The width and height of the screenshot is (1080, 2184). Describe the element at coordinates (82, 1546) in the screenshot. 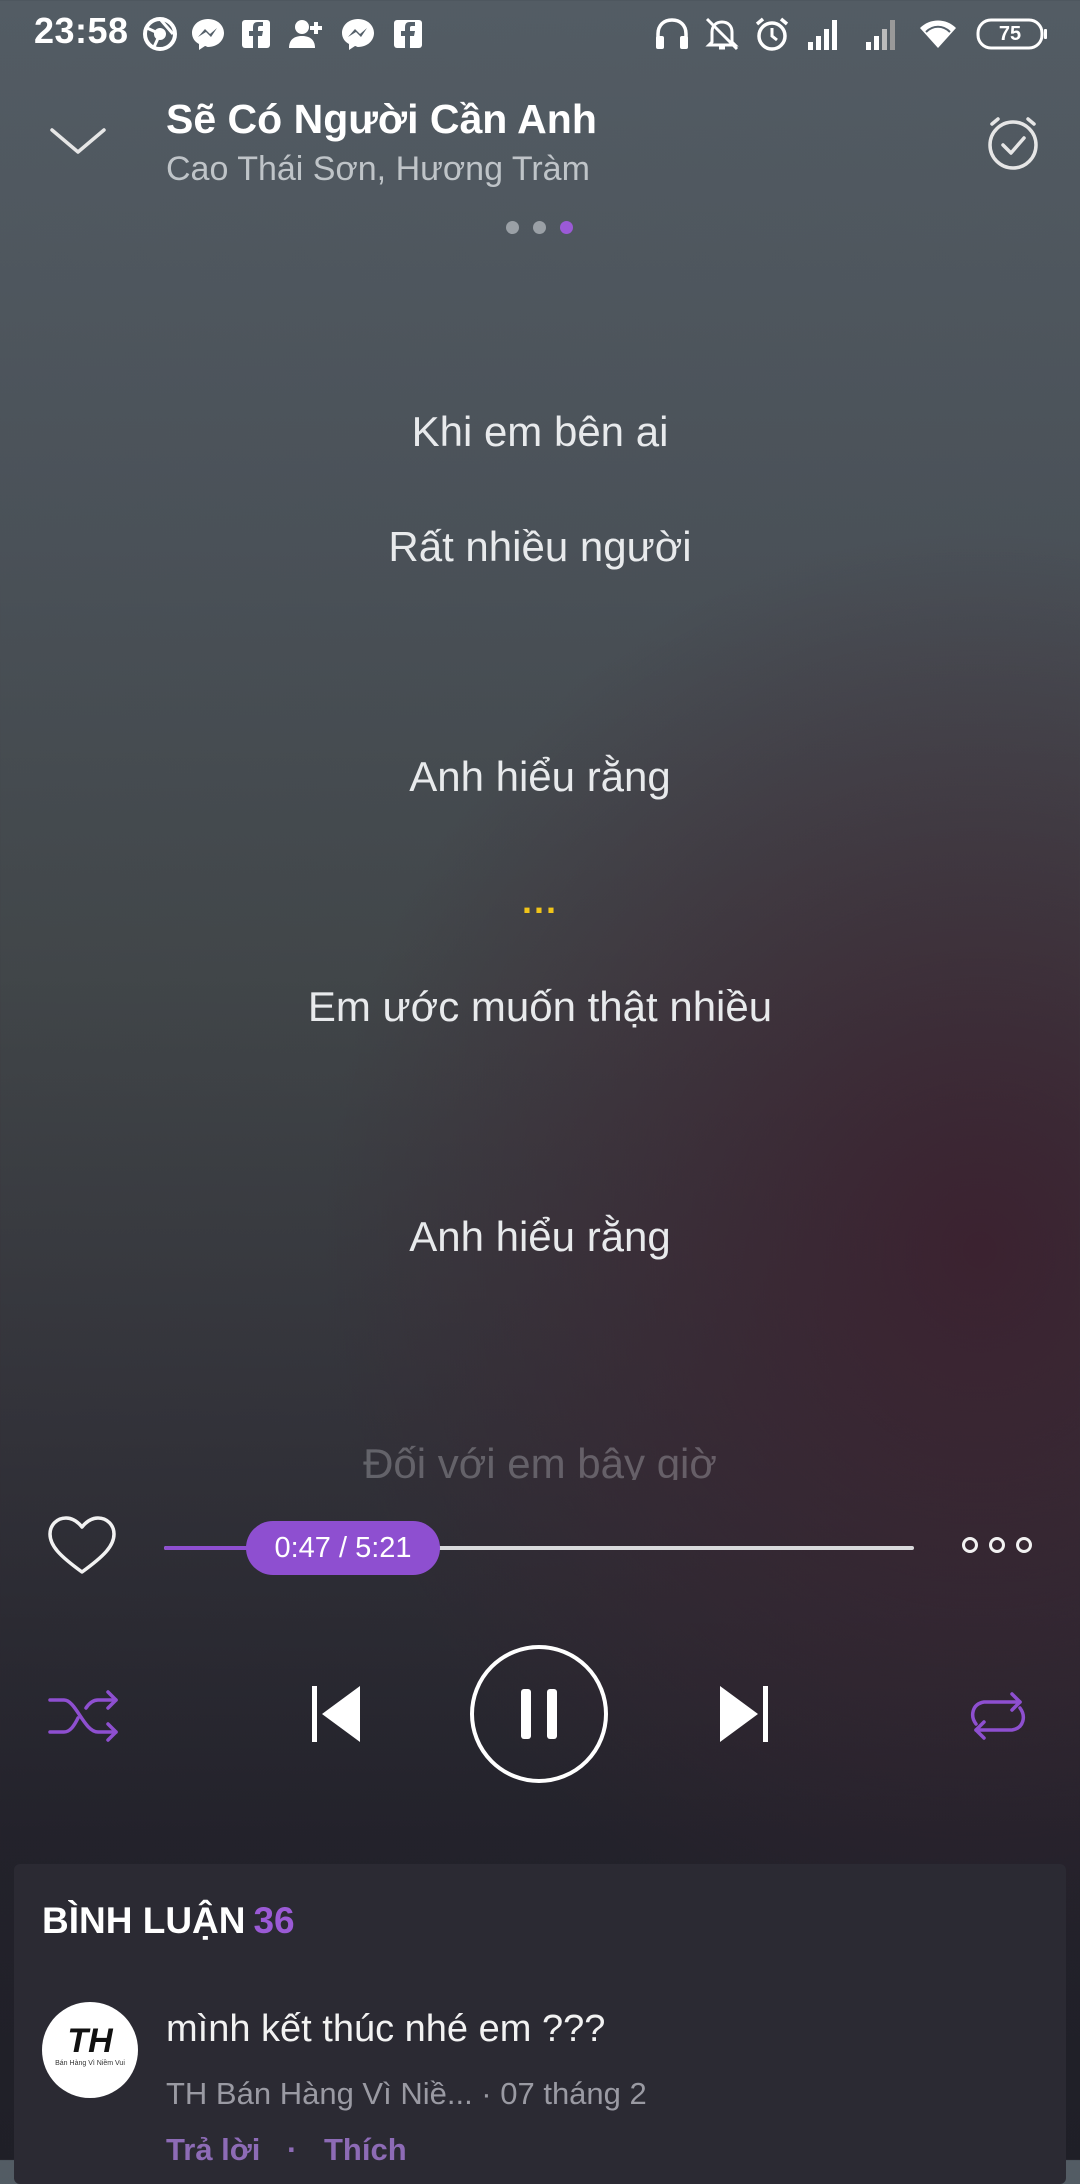

I see `favorite-heart-icon` at that location.